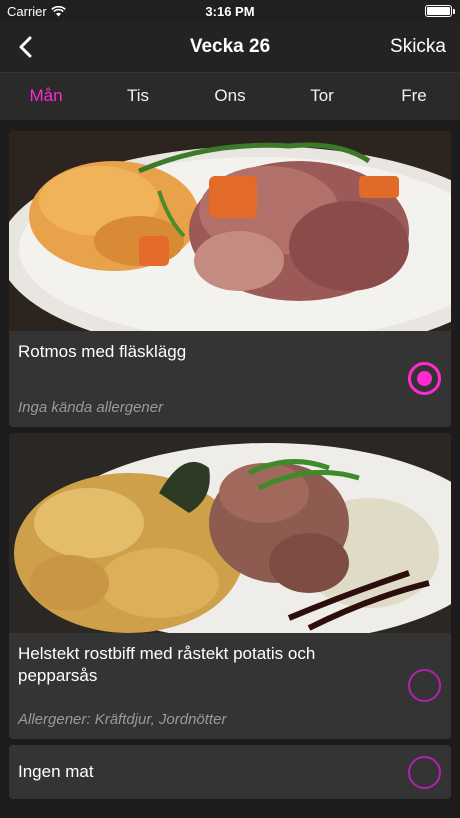 This screenshot has height=818, width=460. I want to click on tab-wednesday: Ons, so click(230, 96).